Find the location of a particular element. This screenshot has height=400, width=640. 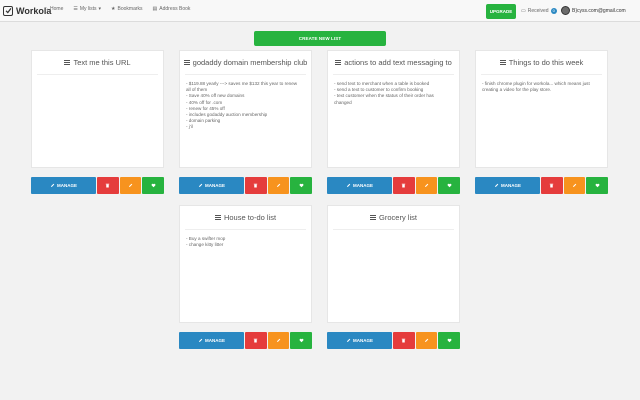

home-icon: ⌂ is located at coordinates (47, 9).